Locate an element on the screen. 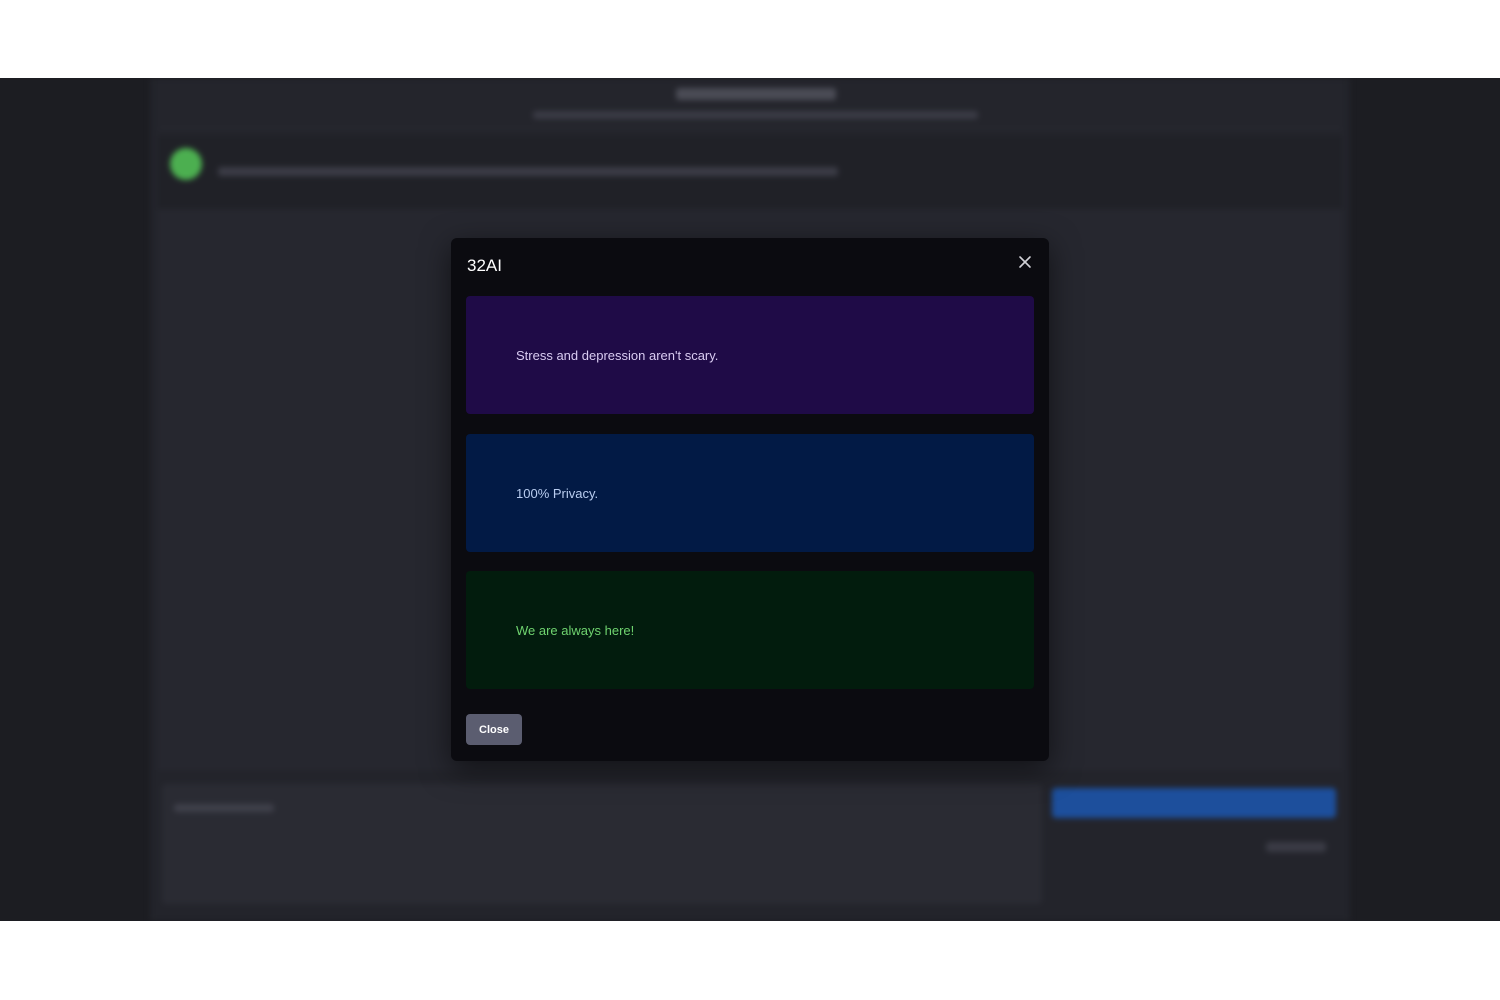 The width and height of the screenshot is (1500, 1000). close-icon-glyph is located at coordinates (1025, 262).